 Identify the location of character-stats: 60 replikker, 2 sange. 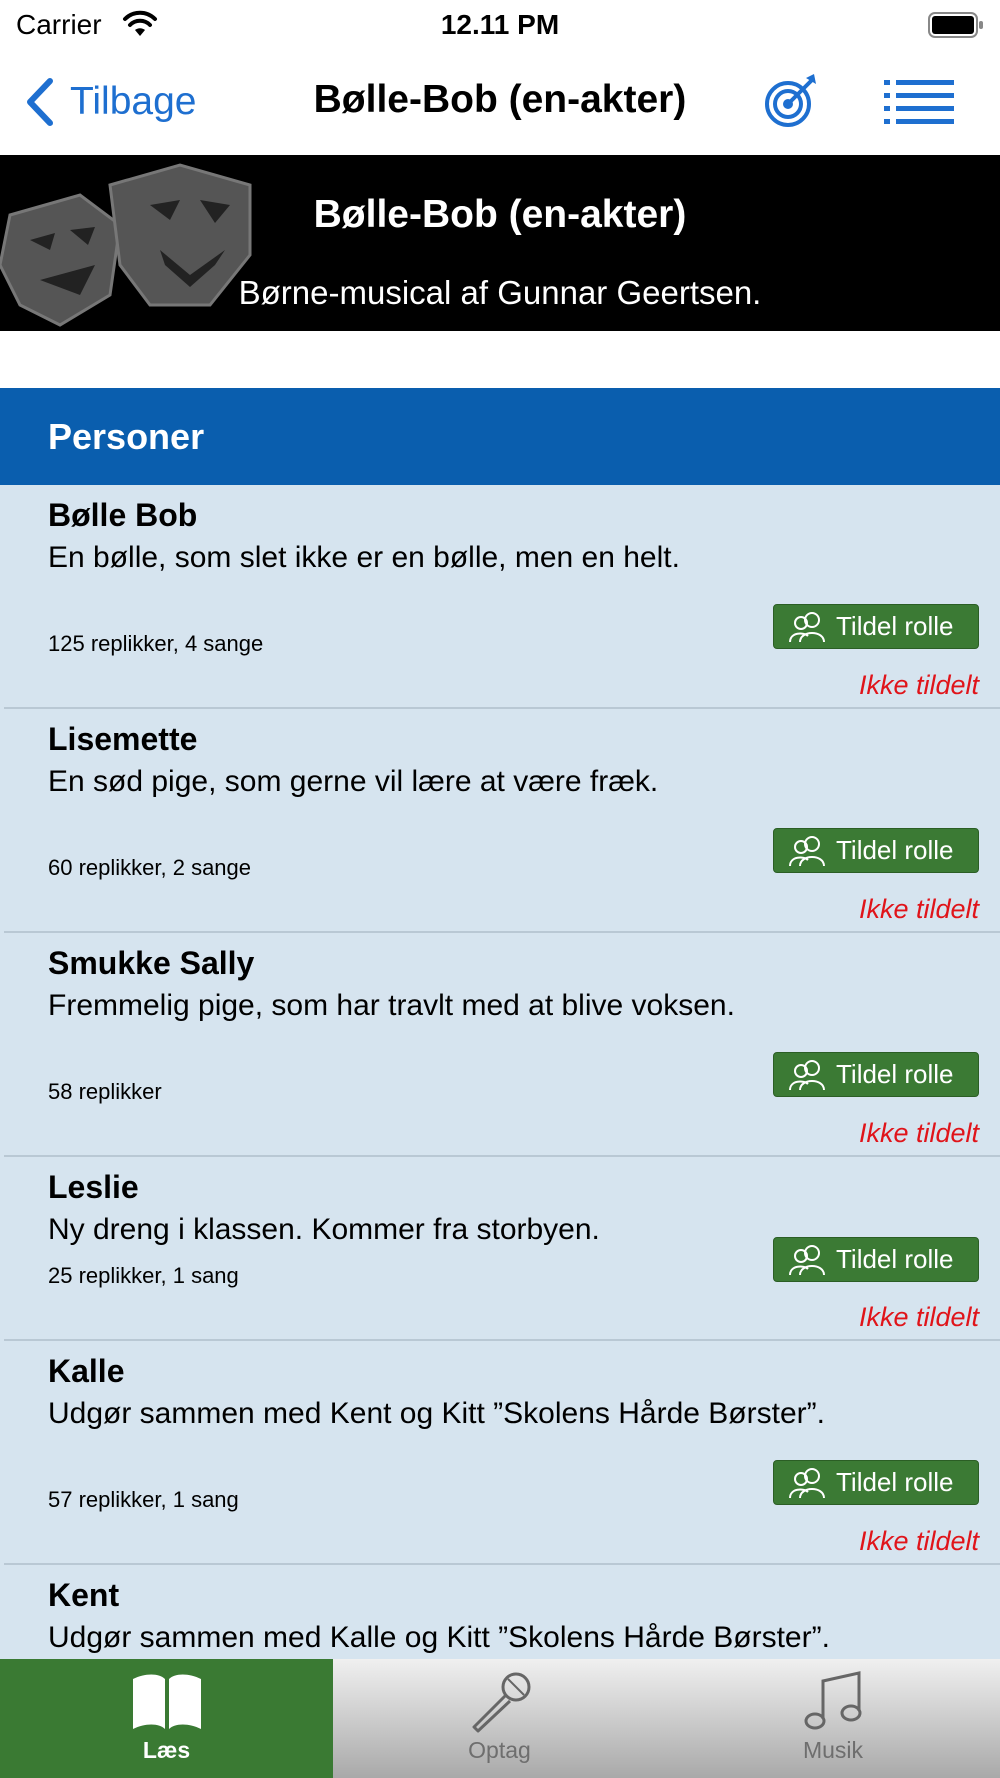
(150, 867).